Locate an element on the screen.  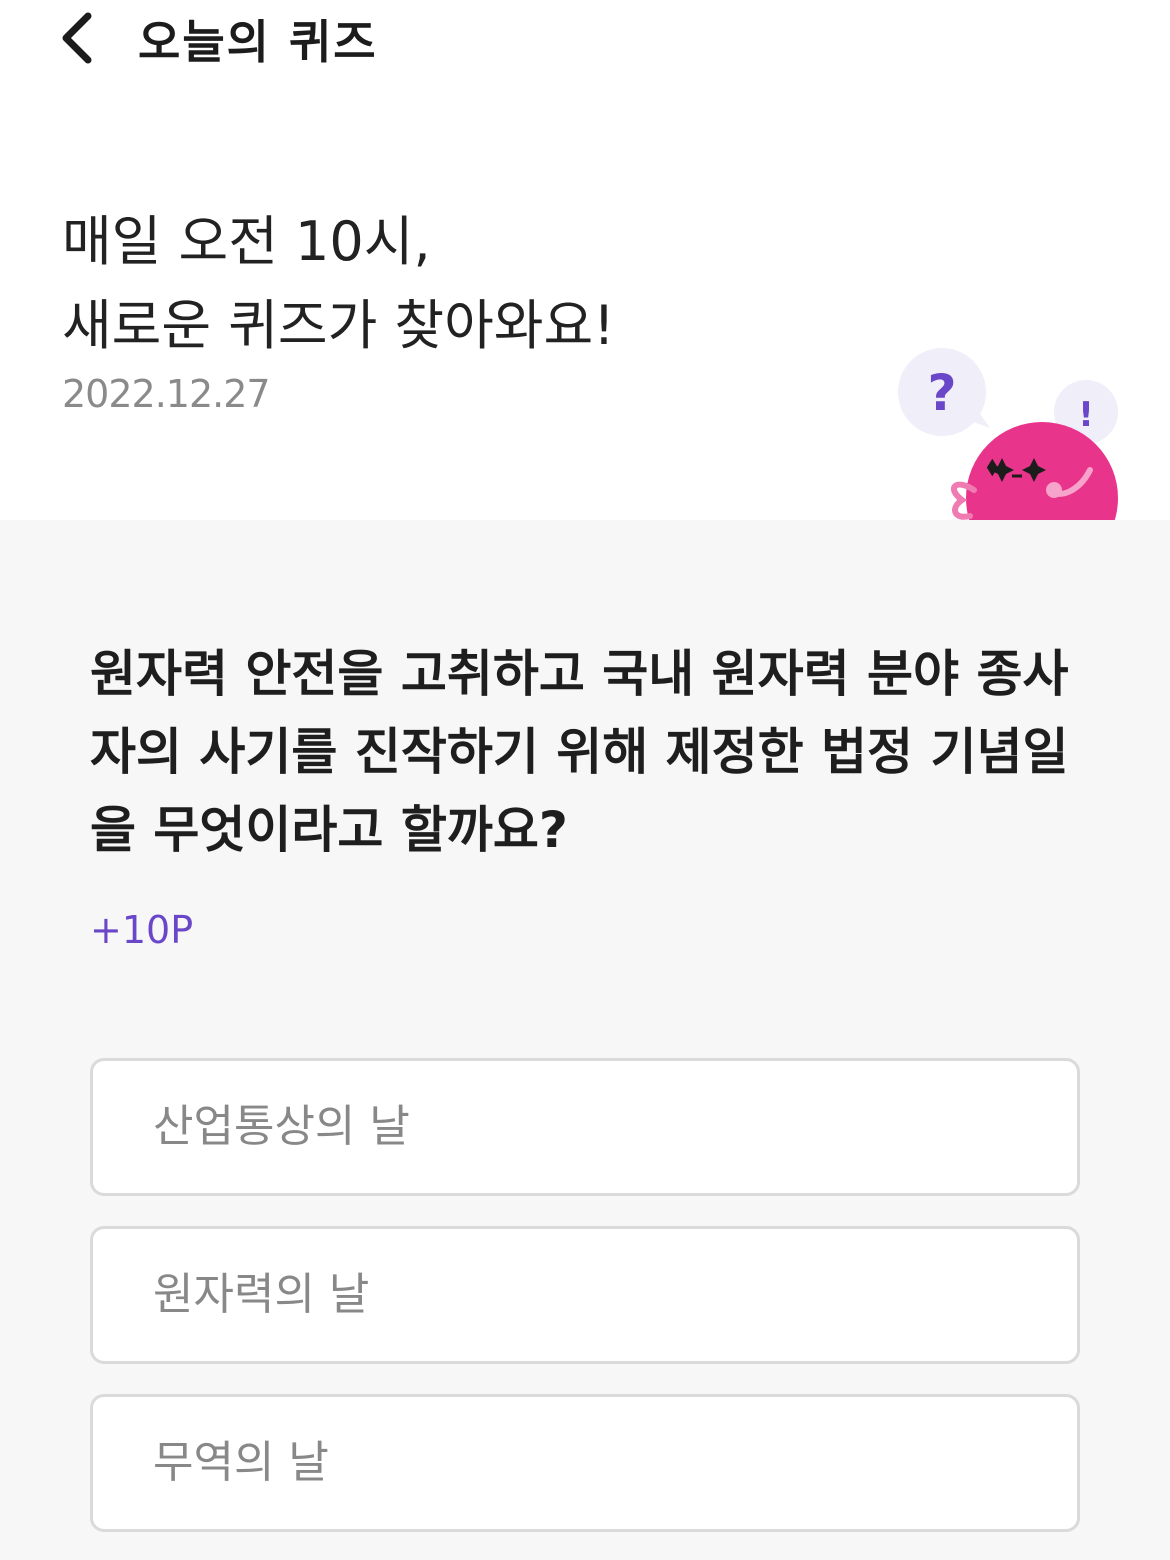
question-mark: ? is located at coordinates (941, 393).